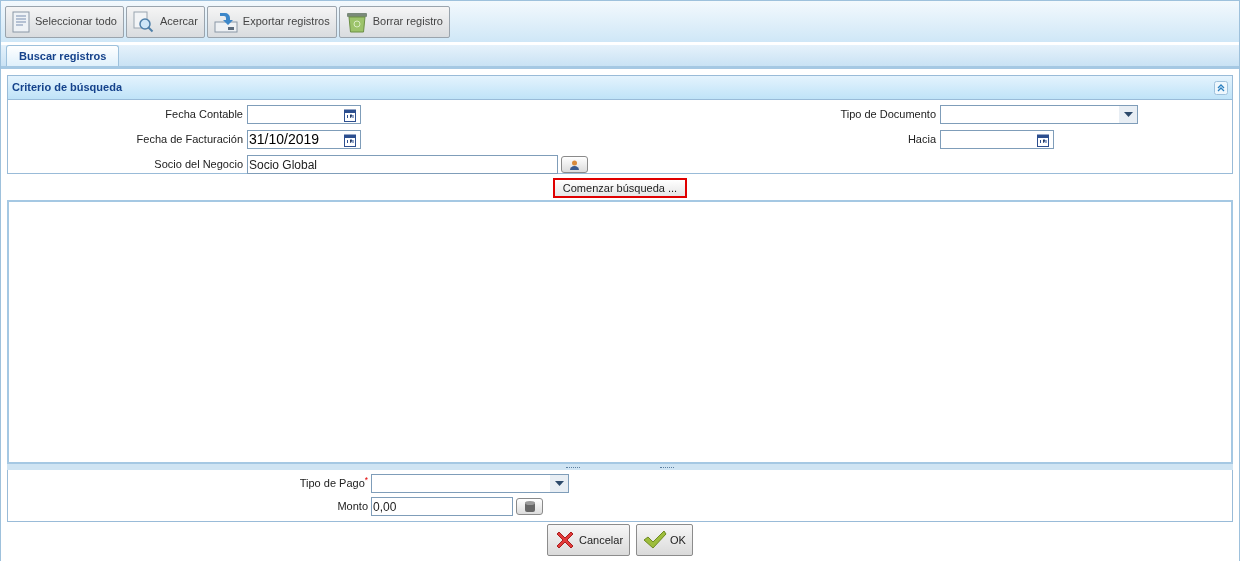  Describe the element at coordinates (1221, 87) in the screenshot. I see `collapse-icon` at that location.